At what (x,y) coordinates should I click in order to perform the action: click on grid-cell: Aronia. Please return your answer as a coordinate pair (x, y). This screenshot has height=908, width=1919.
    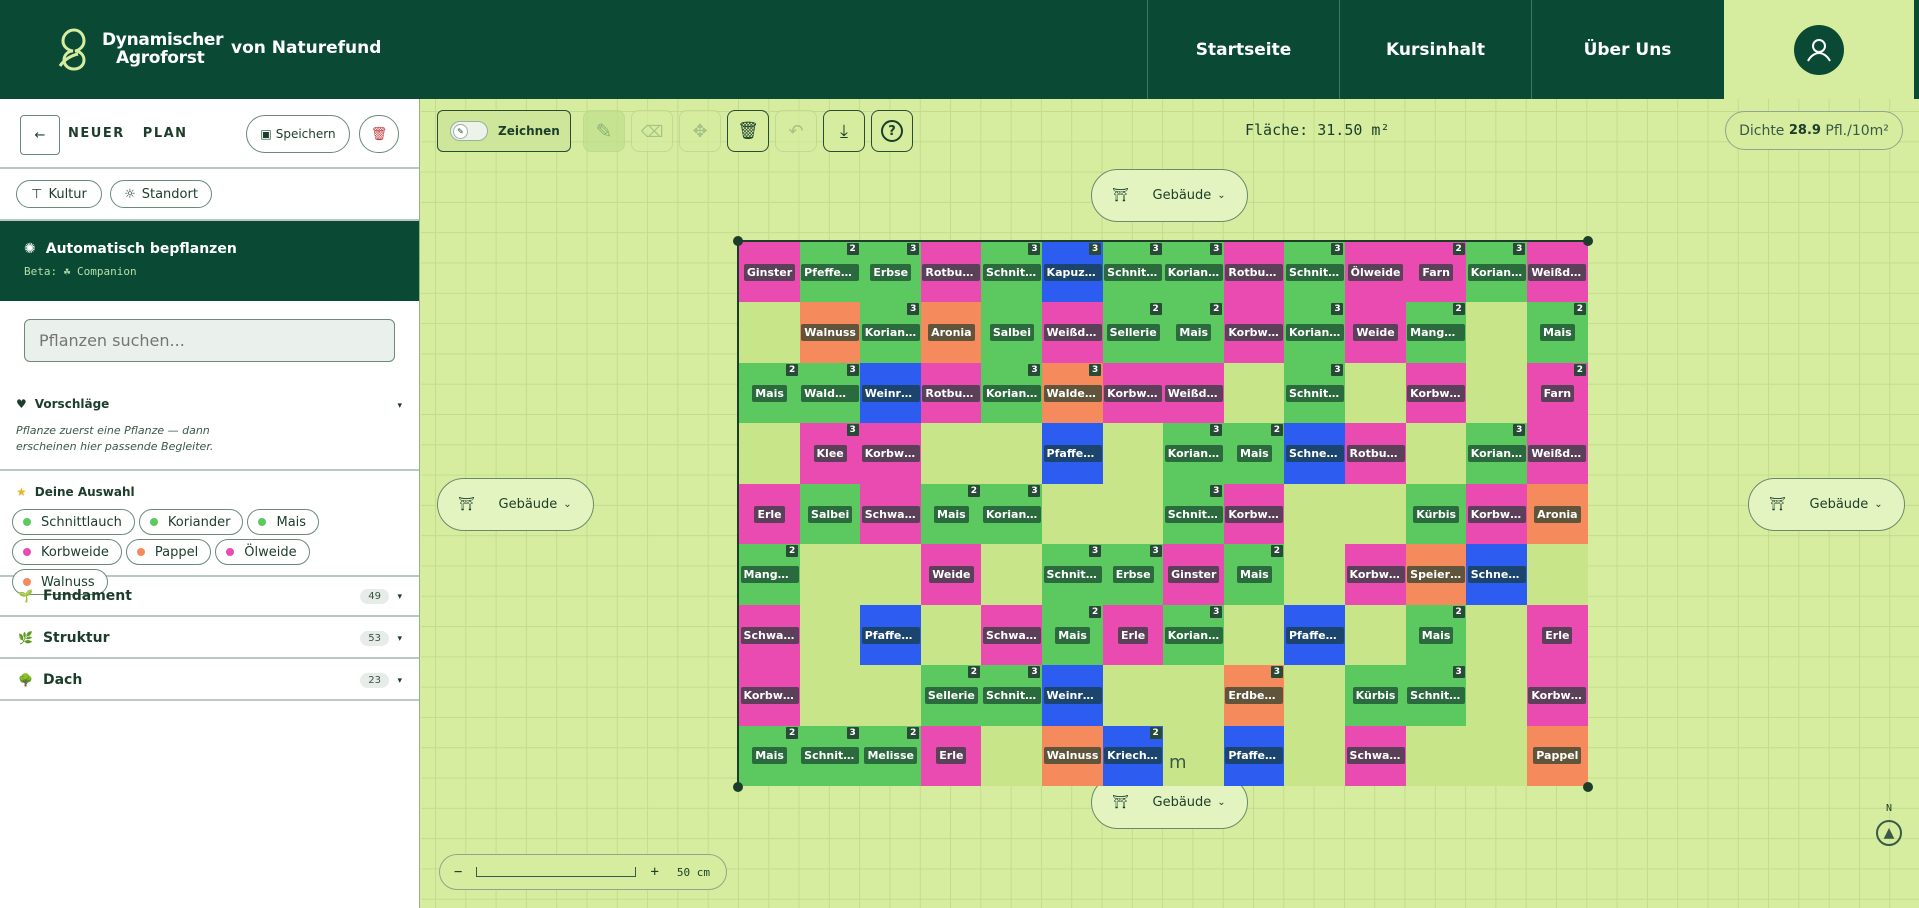
    Looking at the image, I should click on (951, 333).